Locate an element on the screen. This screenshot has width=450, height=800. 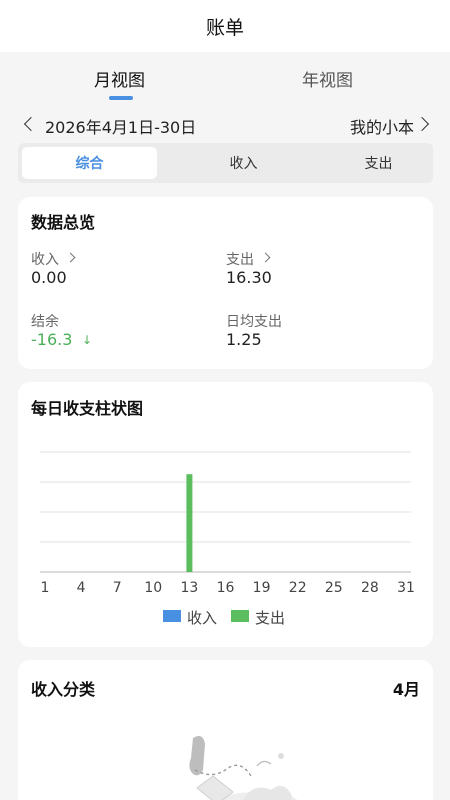
x-tick-label-19: 19 is located at coordinates (262, 588).